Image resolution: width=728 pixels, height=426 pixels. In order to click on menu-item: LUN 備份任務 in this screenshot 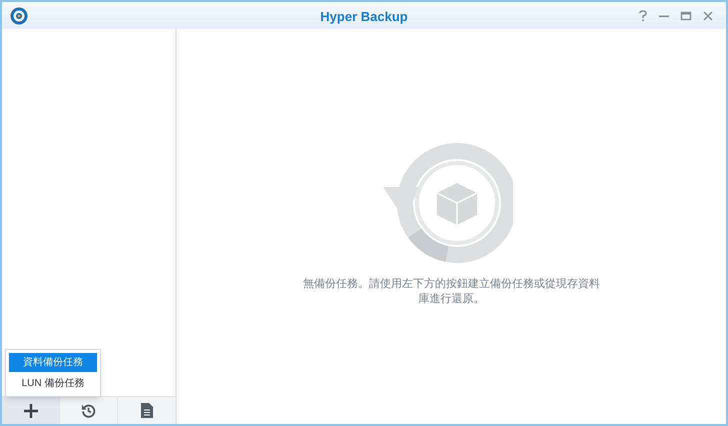, I will do `click(53, 383)`.